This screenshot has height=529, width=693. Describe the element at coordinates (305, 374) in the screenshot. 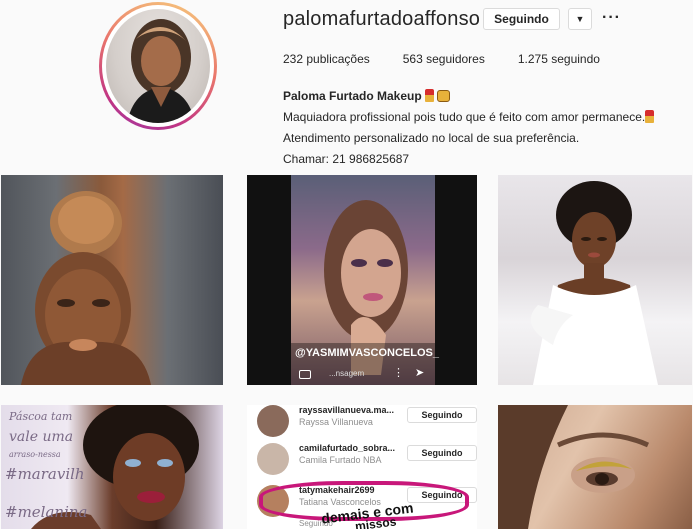

I see `camera-icon` at that location.